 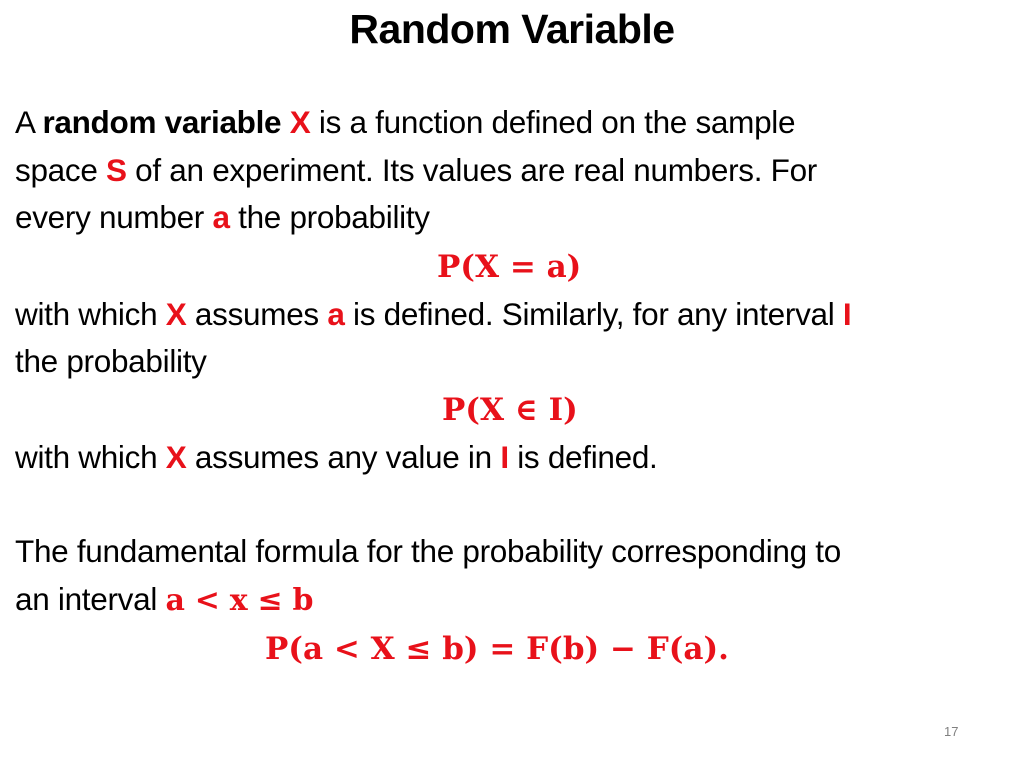 What do you see at coordinates (593, 314) in the screenshot?
I see `text: is defined. Similarly, for any interval` at bounding box center [593, 314].